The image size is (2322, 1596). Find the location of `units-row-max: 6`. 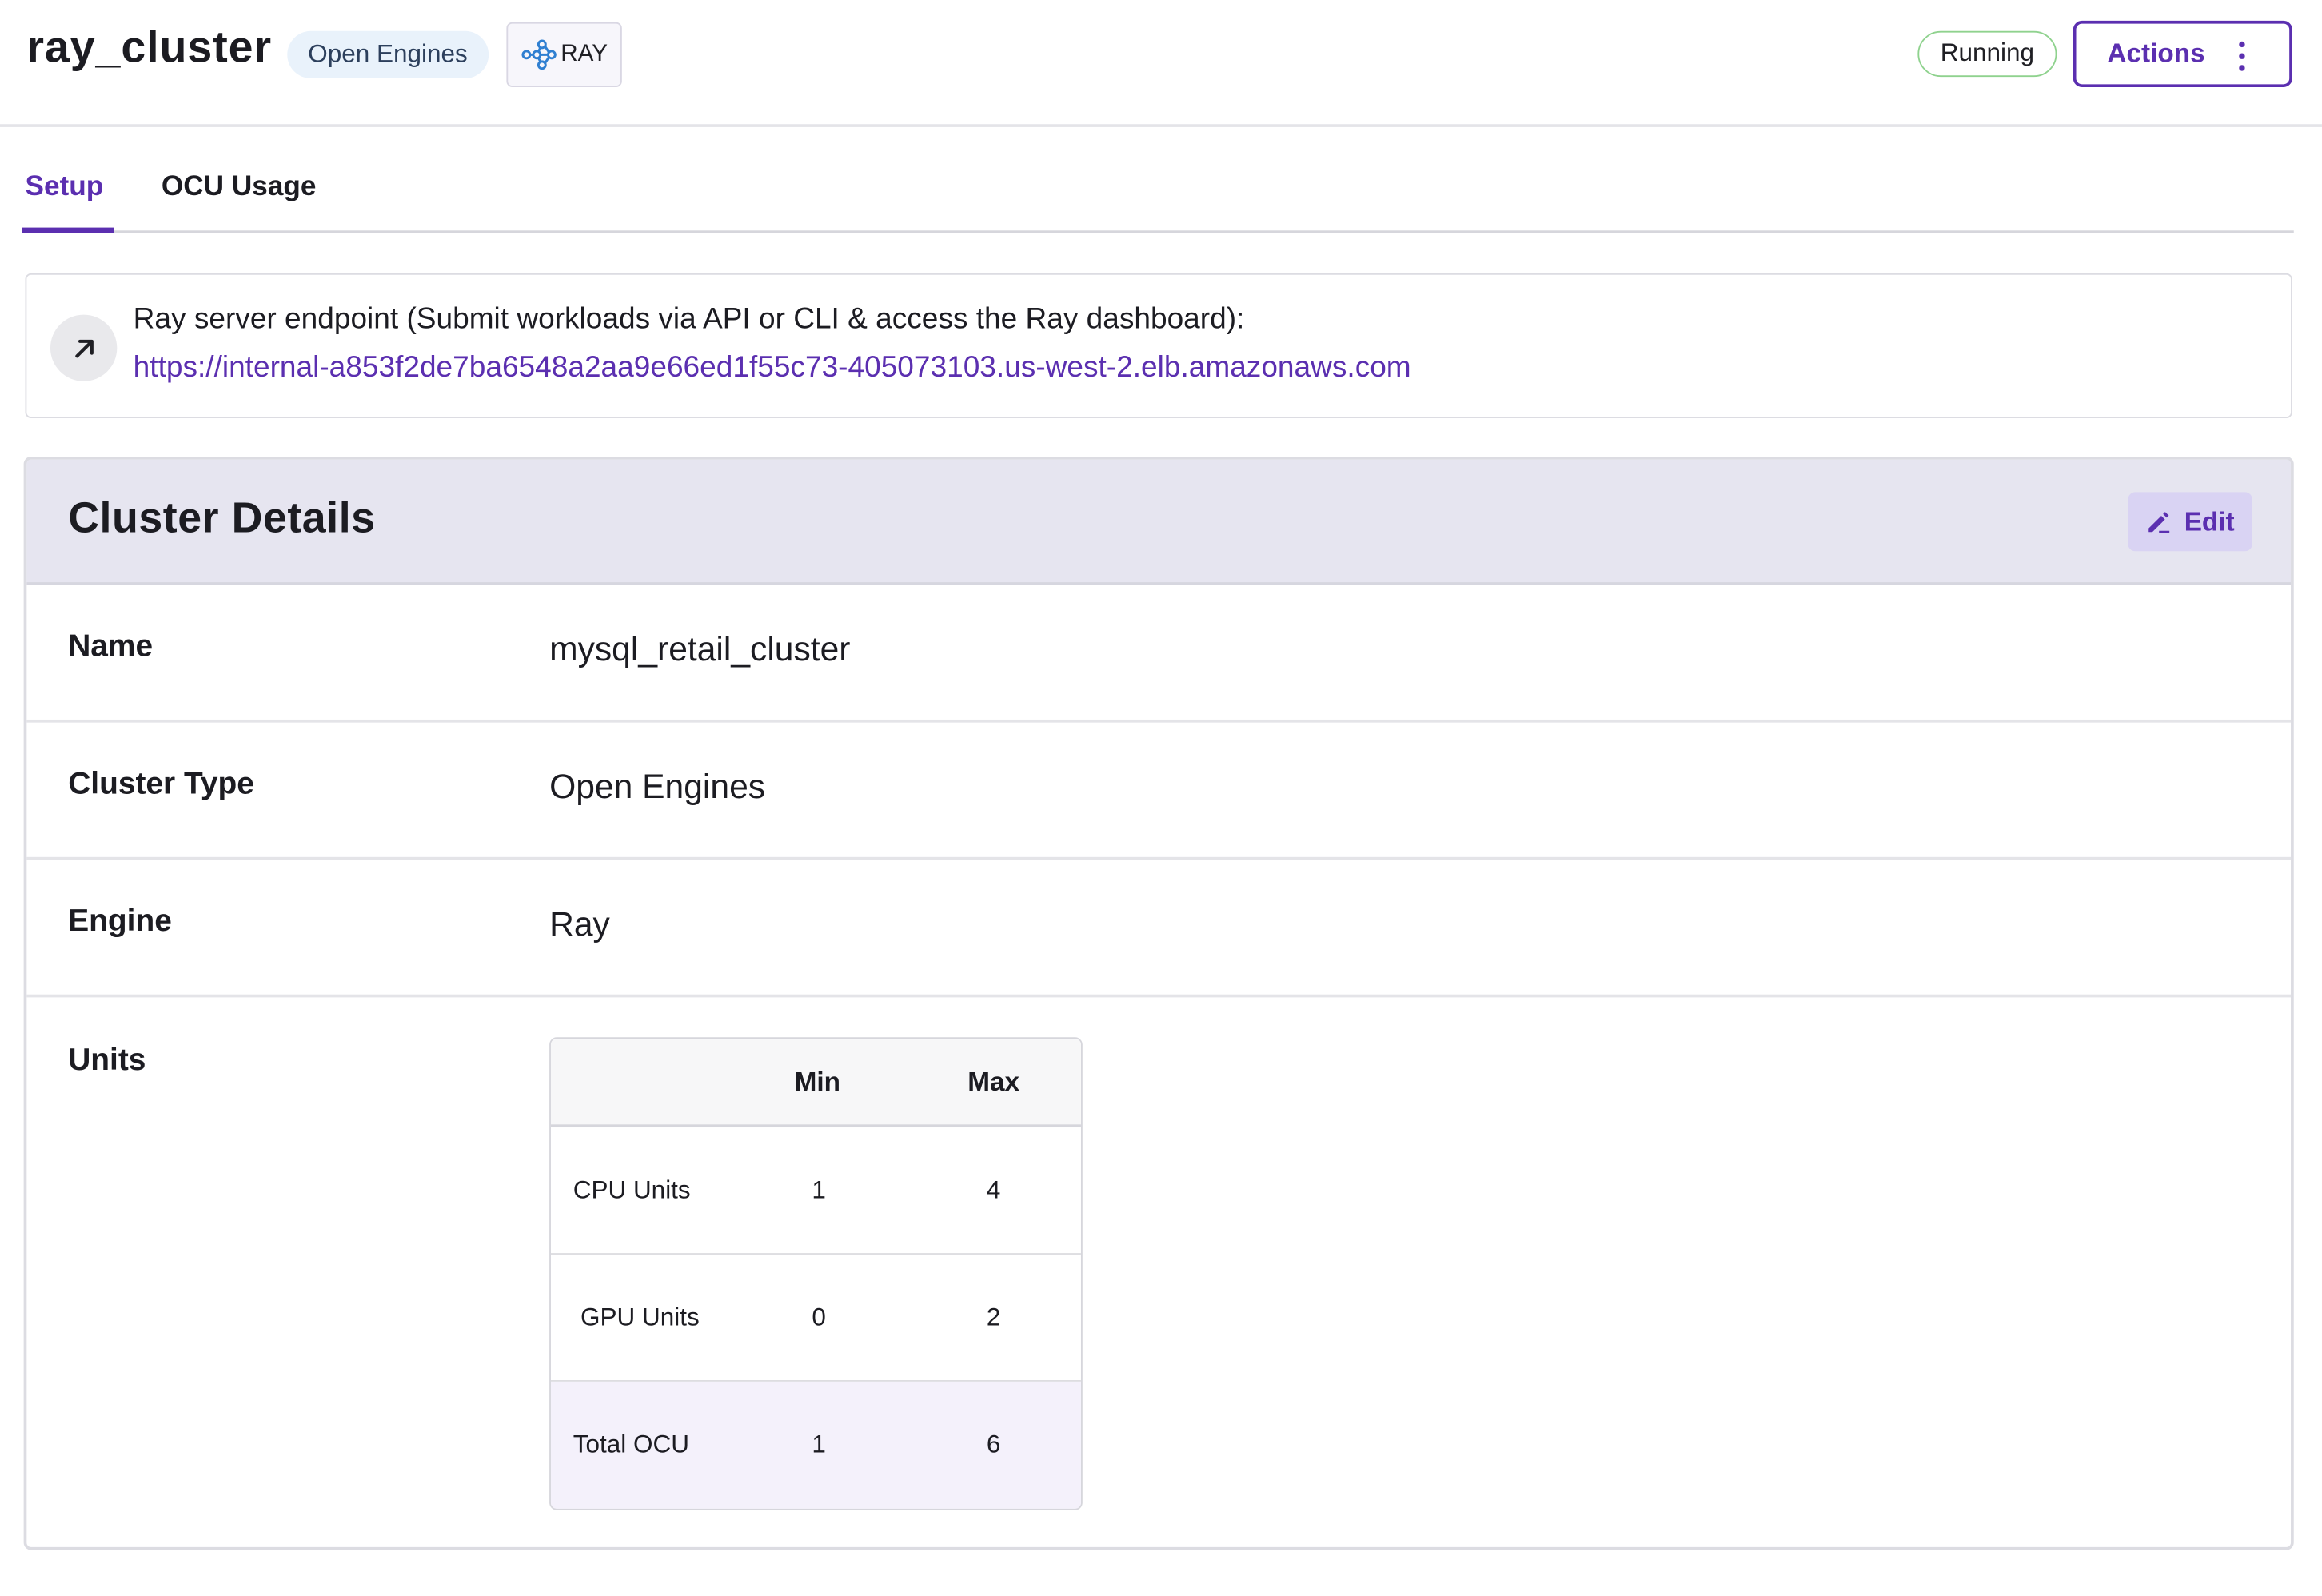

units-row-max: 6 is located at coordinates (993, 1444).